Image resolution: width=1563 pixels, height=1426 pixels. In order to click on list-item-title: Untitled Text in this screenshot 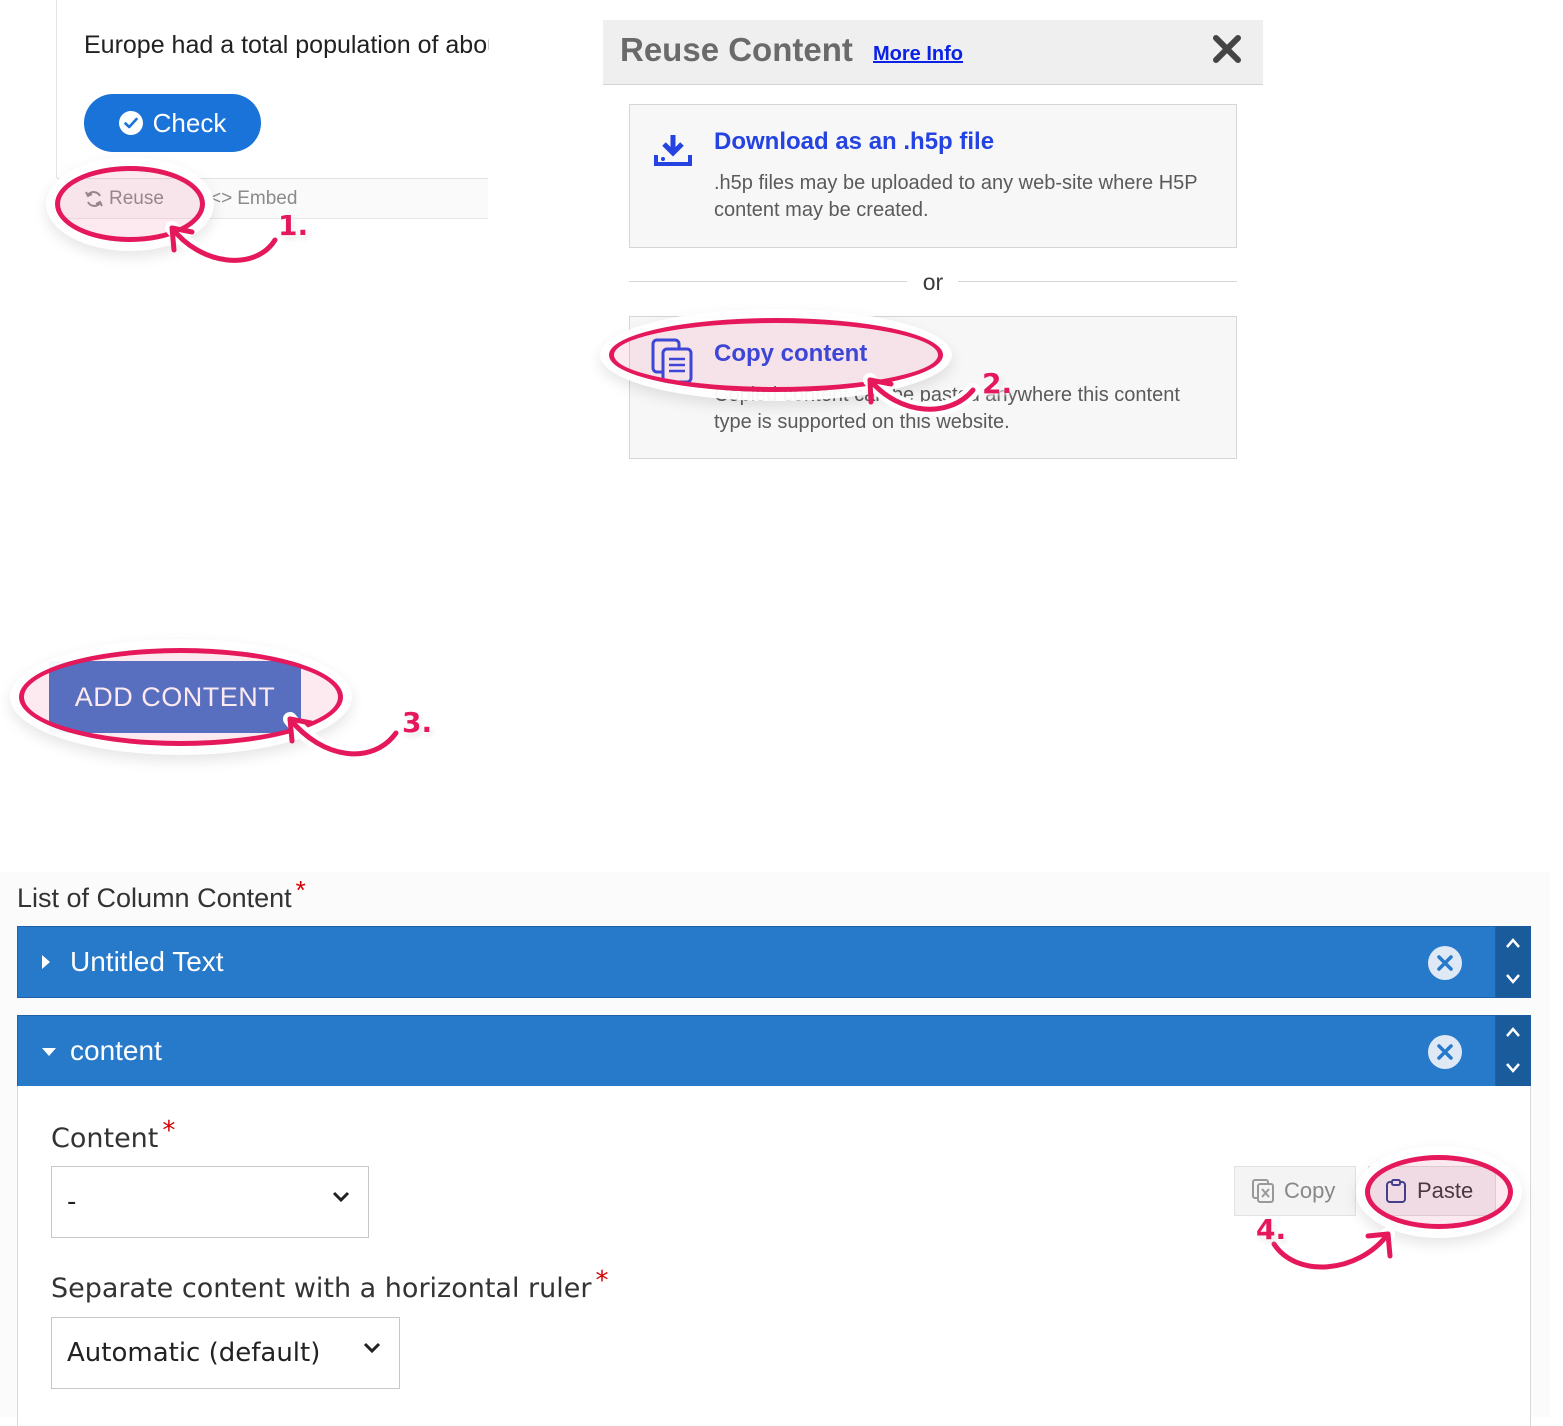, I will do `click(147, 961)`.